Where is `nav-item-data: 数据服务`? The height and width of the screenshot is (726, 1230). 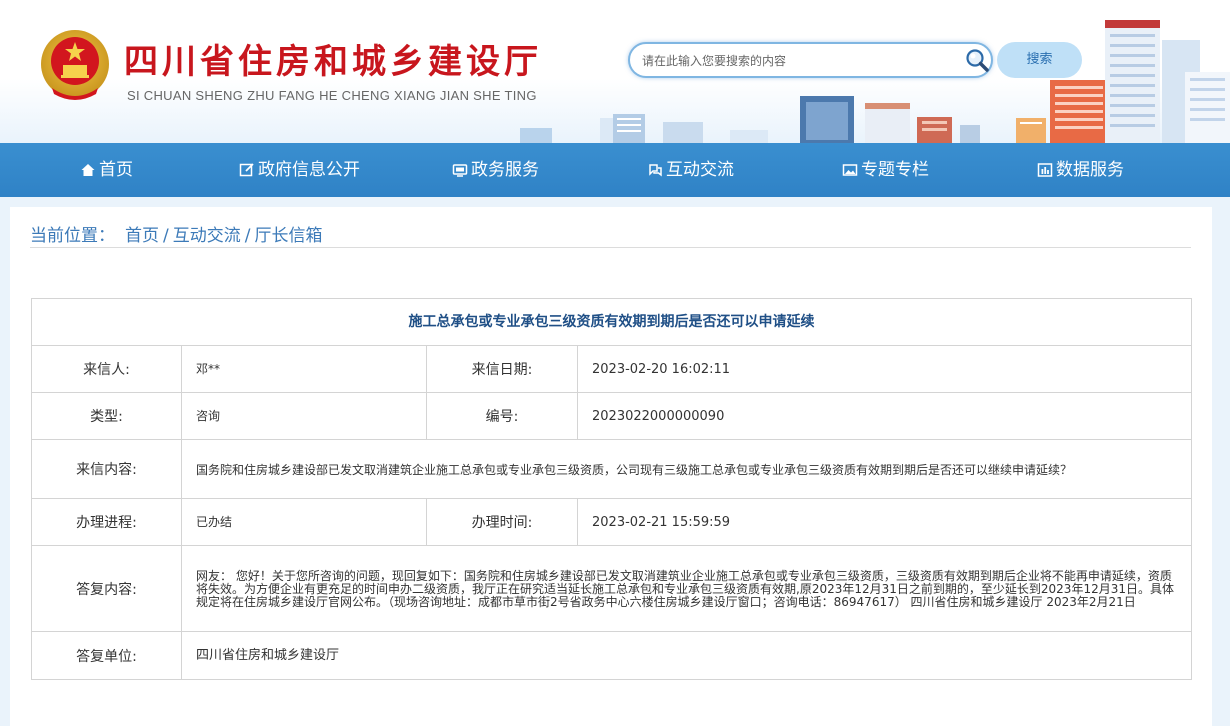 nav-item-data: 数据服务 is located at coordinates (1080, 170).